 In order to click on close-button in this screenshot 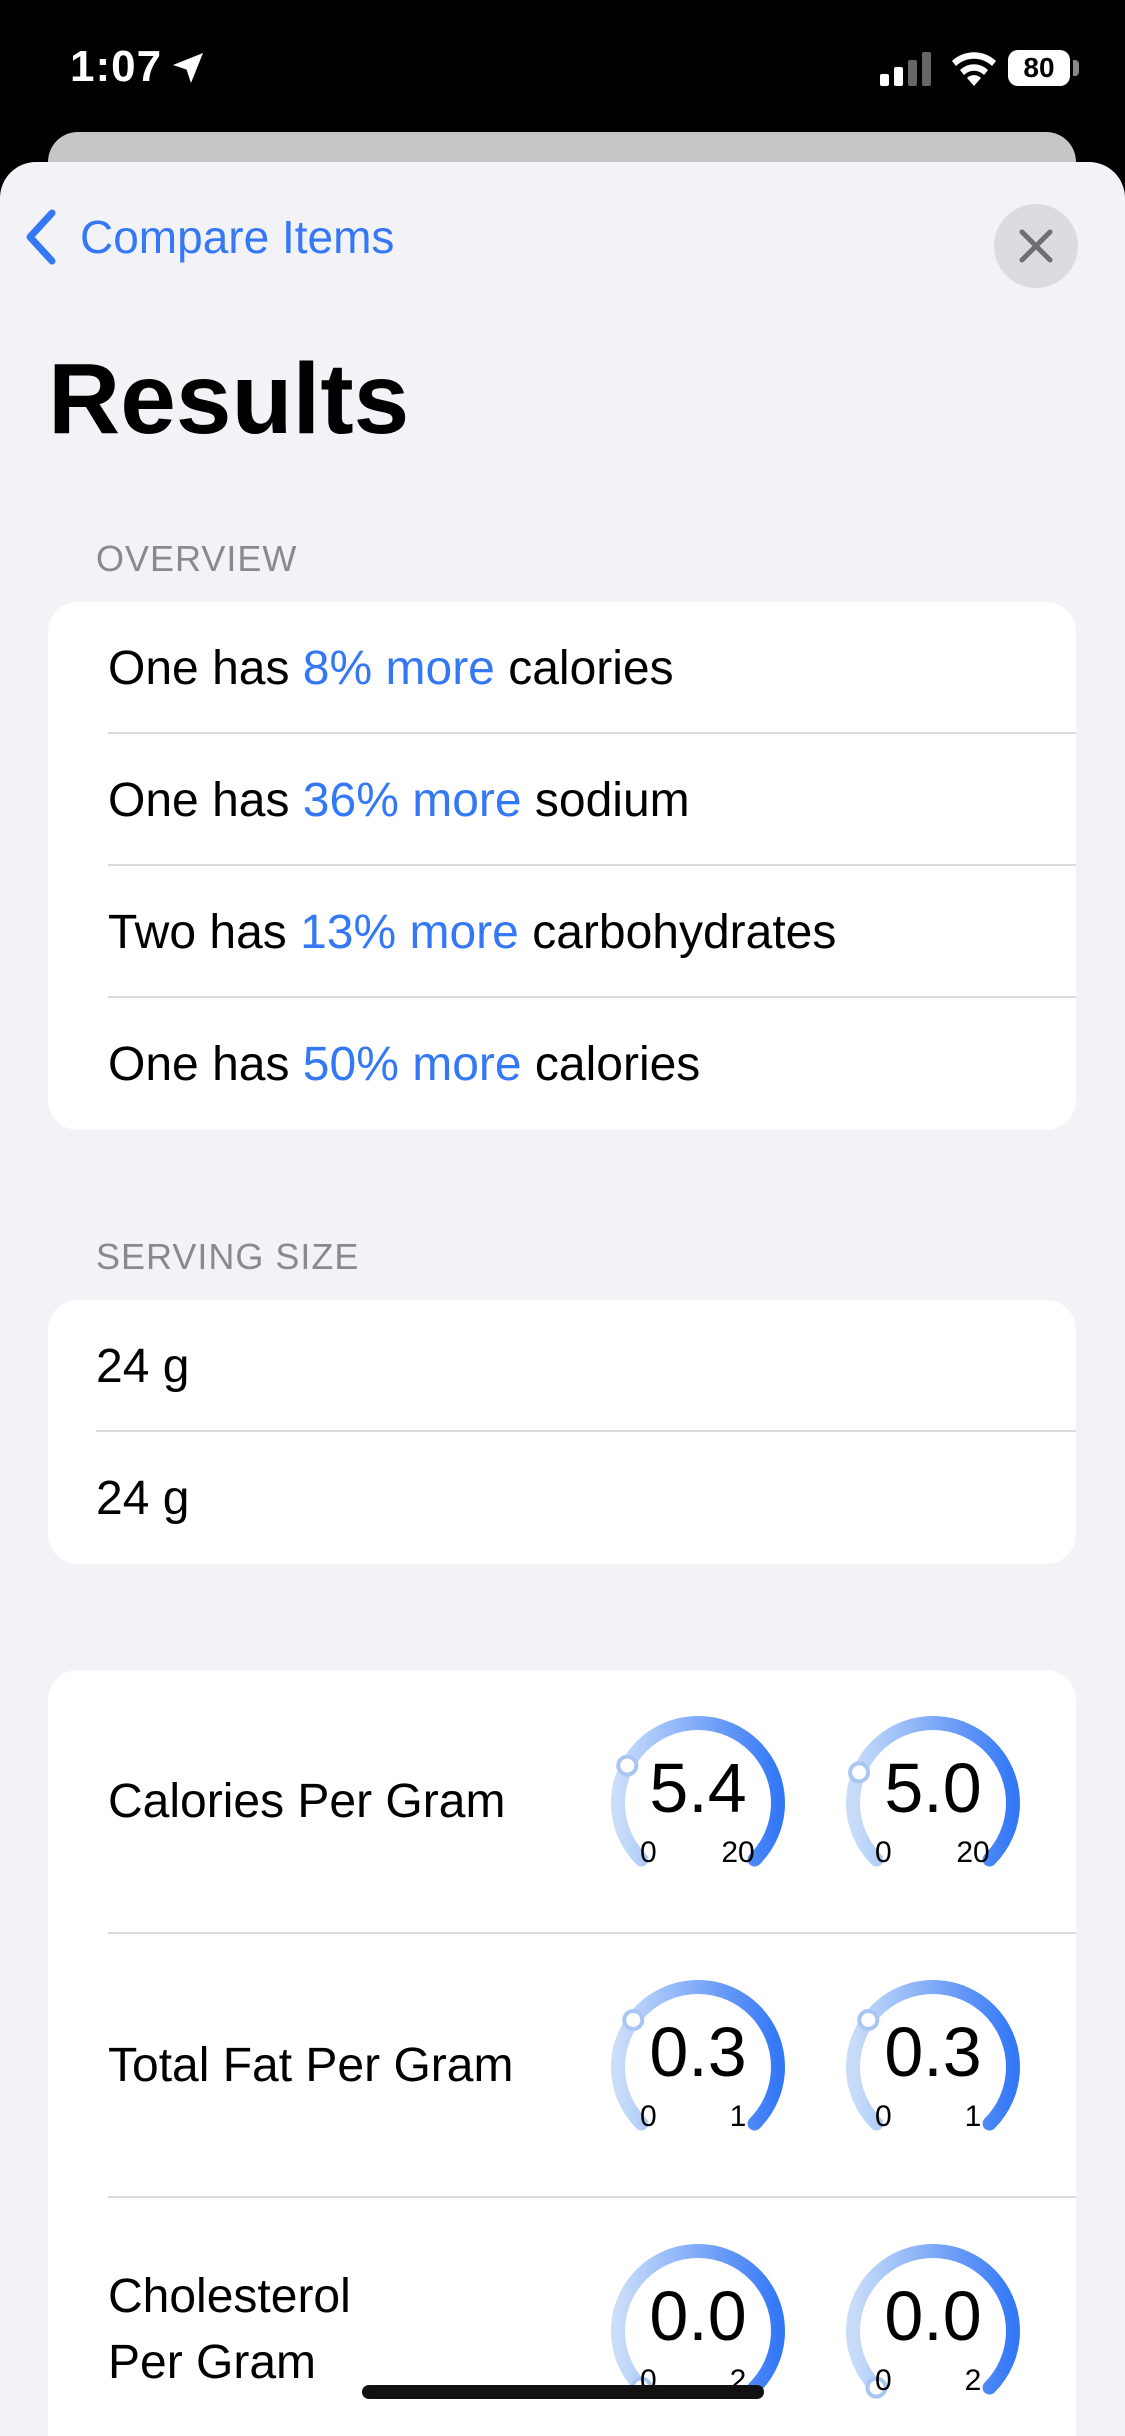, I will do `click(1036, 246)`.